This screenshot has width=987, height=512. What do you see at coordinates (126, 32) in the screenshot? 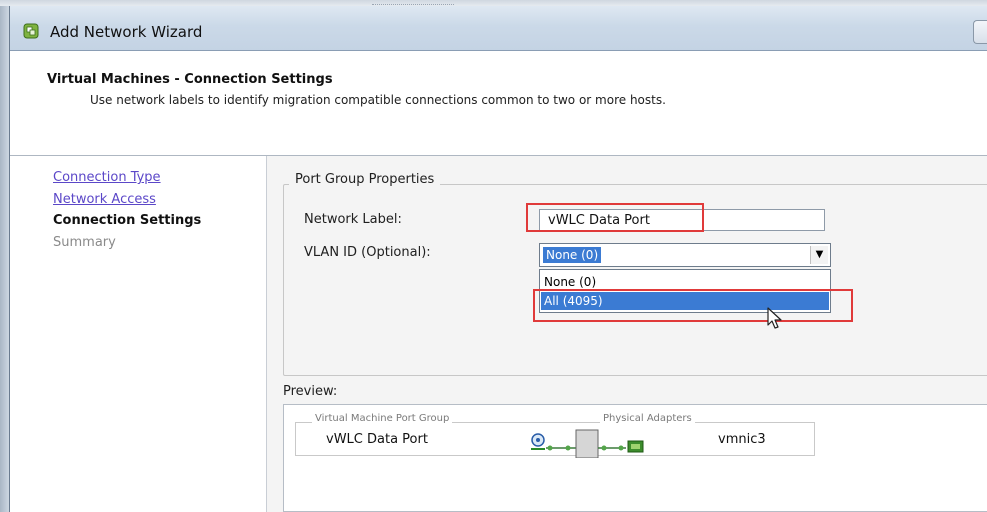
I see `window-title: Add Network Wizard` at bounding box center [126, 32].